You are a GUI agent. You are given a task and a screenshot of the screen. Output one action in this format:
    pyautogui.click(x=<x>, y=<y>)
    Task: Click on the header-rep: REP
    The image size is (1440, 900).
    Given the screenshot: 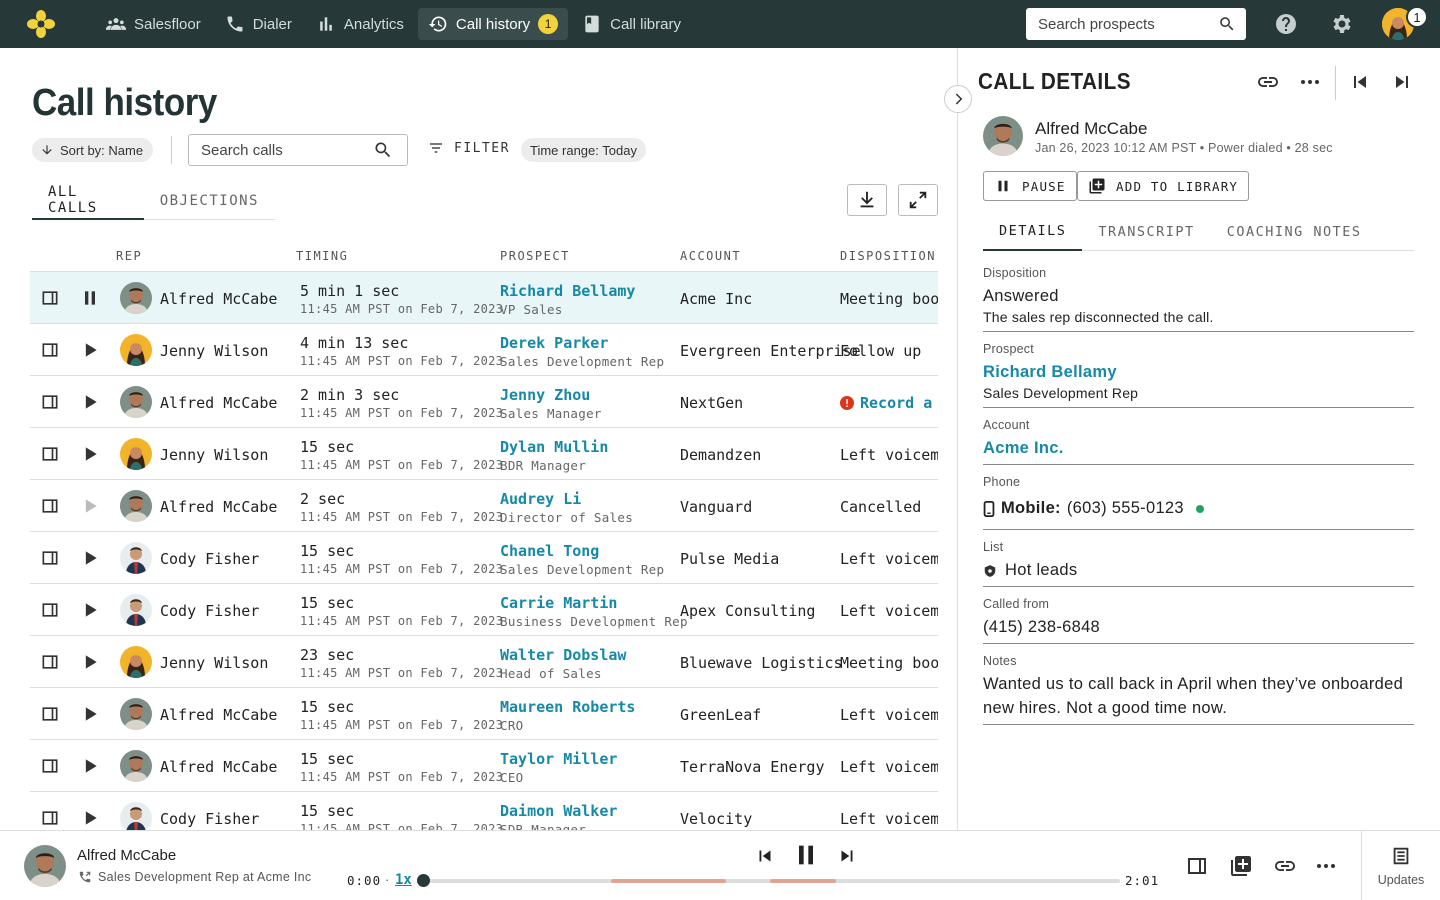 What is the action you would take?
    pyautogui.click(x=129, y=256)
    